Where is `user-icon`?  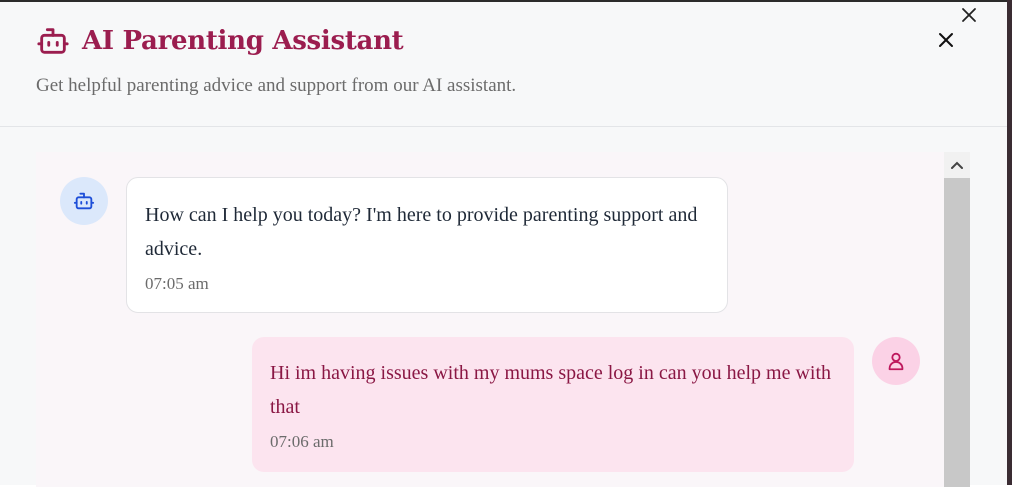 user-icon is located at coordinates (896, 361).